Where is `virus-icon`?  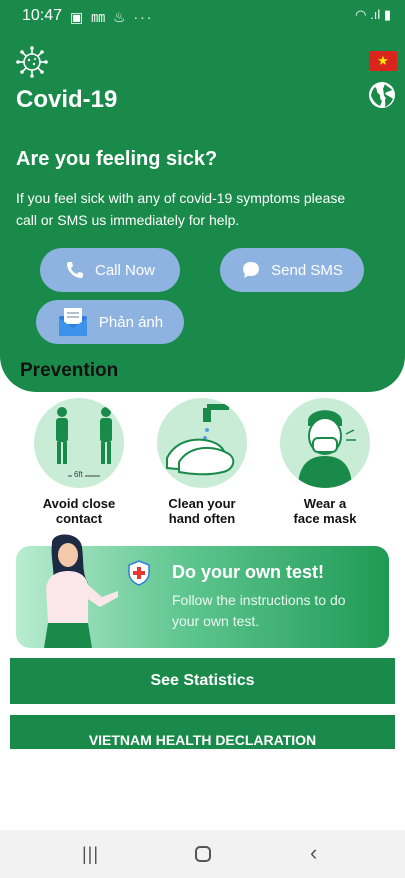 virus-icon is located at coordinates (32, 62).